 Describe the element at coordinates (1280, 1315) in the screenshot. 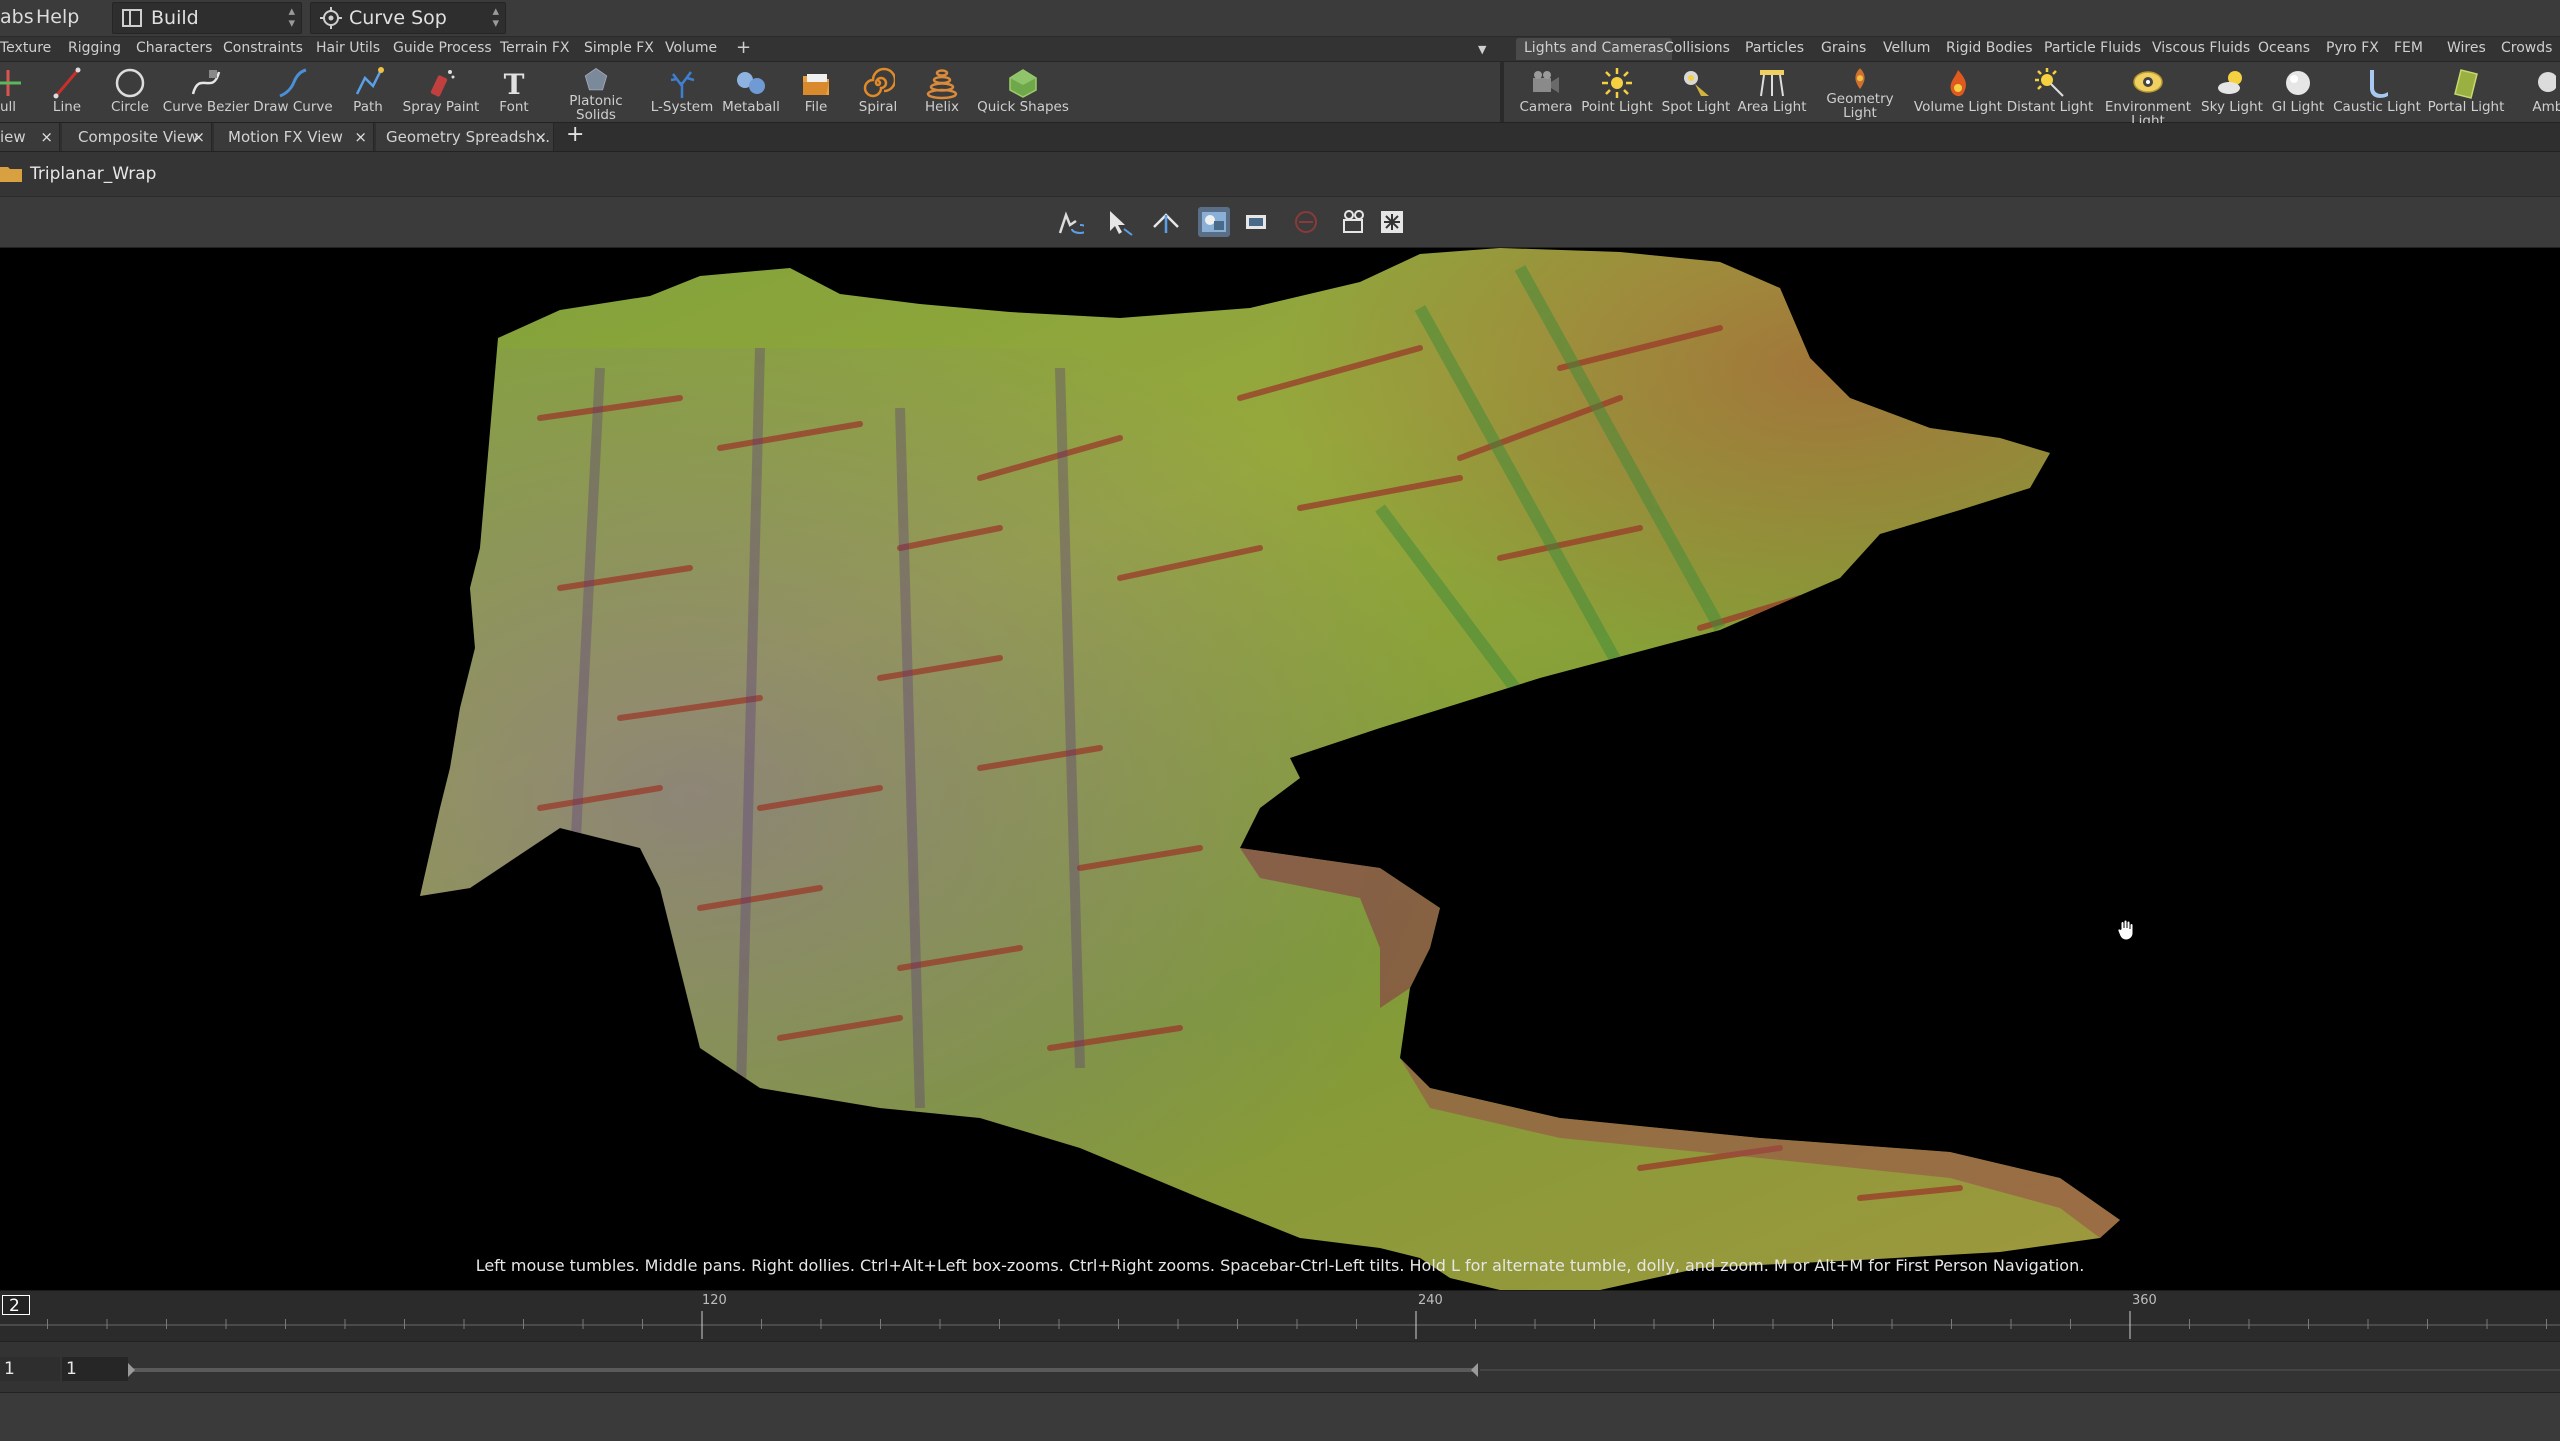

I see `timeline: 2 120 240 360` at that location.